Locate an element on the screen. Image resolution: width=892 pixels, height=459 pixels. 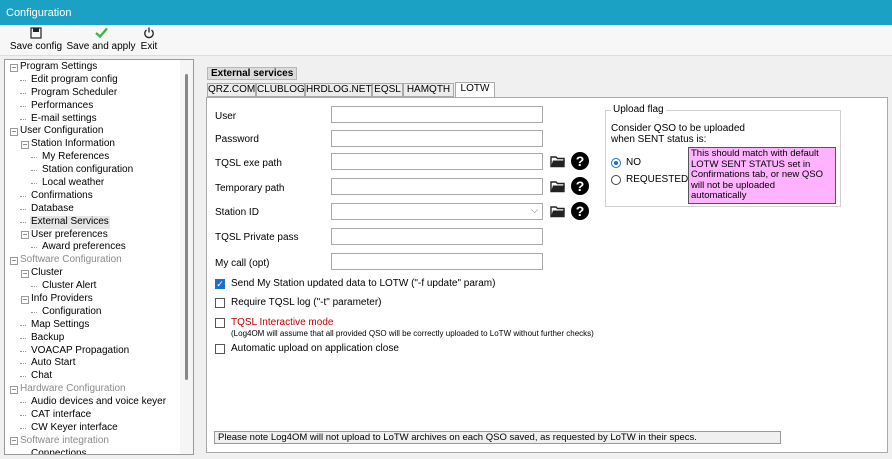
tree-item: Edit program config is located at coordinates (93, 80).